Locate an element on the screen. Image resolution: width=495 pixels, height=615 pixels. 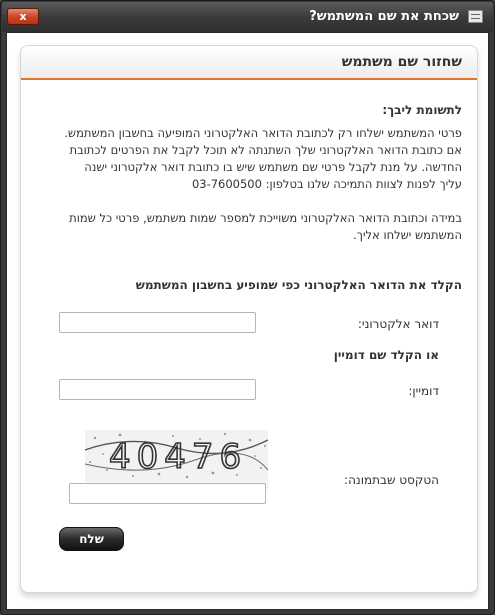
captcha-field is located at coordinates (167, 493).